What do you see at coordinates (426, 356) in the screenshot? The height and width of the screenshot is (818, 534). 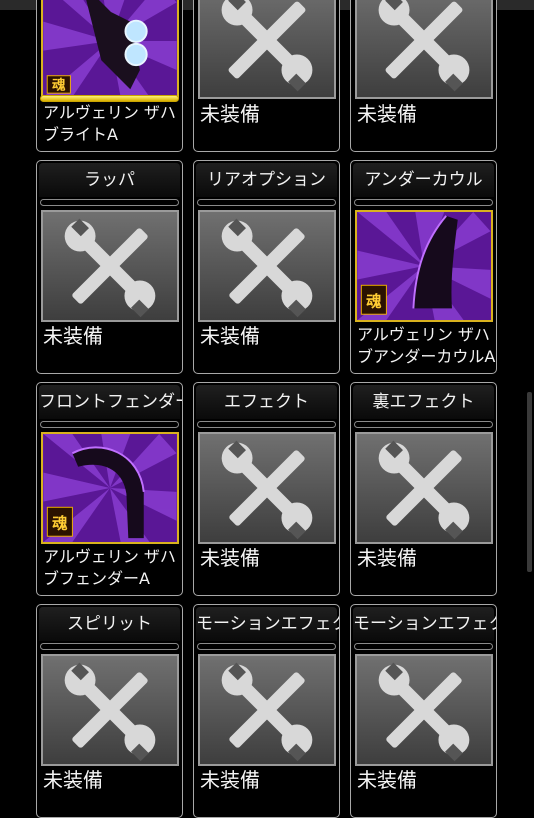 I see `item-name-line-2: ブアンダーカウルA` at bounding box center [426, 356].